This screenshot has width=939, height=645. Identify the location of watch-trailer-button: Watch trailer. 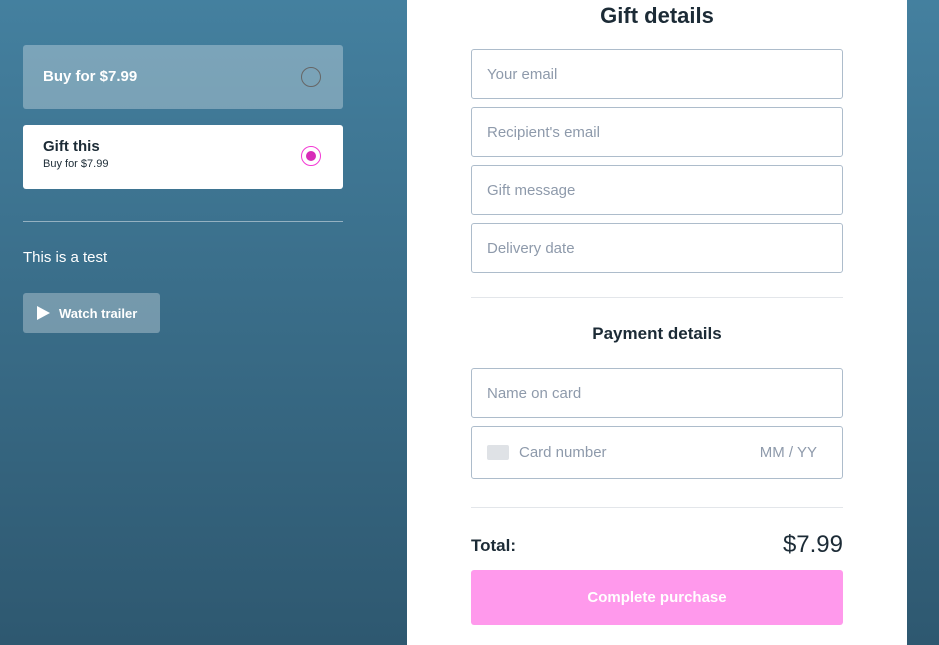
(91, 313).